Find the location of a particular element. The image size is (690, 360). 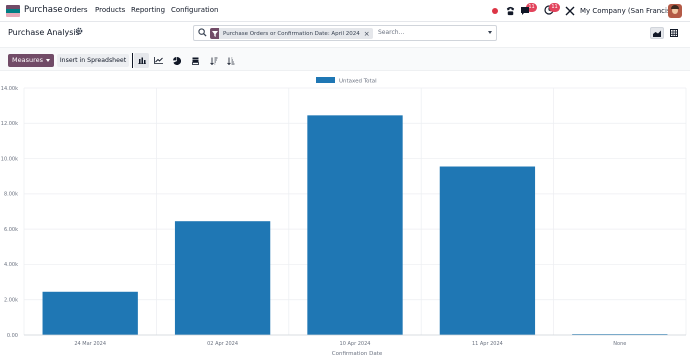

pie-chart-icon is located at coordinates (176, 60).